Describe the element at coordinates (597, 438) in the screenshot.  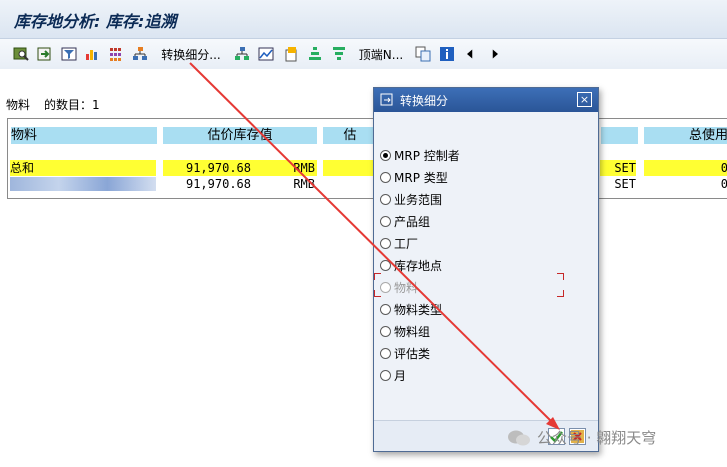
I see `watermark-text: 公众号 · 翱翔天穹` at that location.